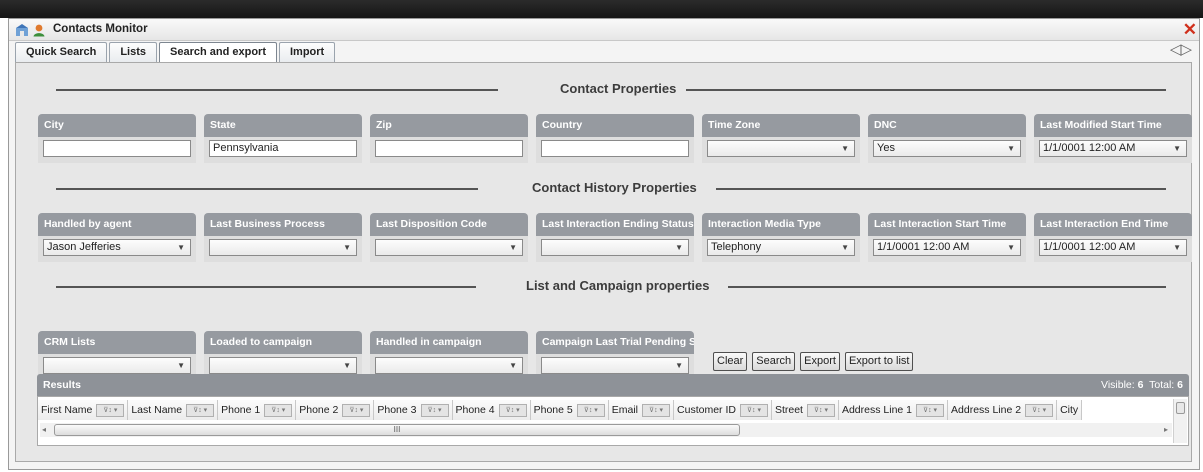  What do you see at coordinates (283, 237) in the screenshot?
I see `field-last-business-process: Last Business Process ▼` at bounding box center [283, 237].